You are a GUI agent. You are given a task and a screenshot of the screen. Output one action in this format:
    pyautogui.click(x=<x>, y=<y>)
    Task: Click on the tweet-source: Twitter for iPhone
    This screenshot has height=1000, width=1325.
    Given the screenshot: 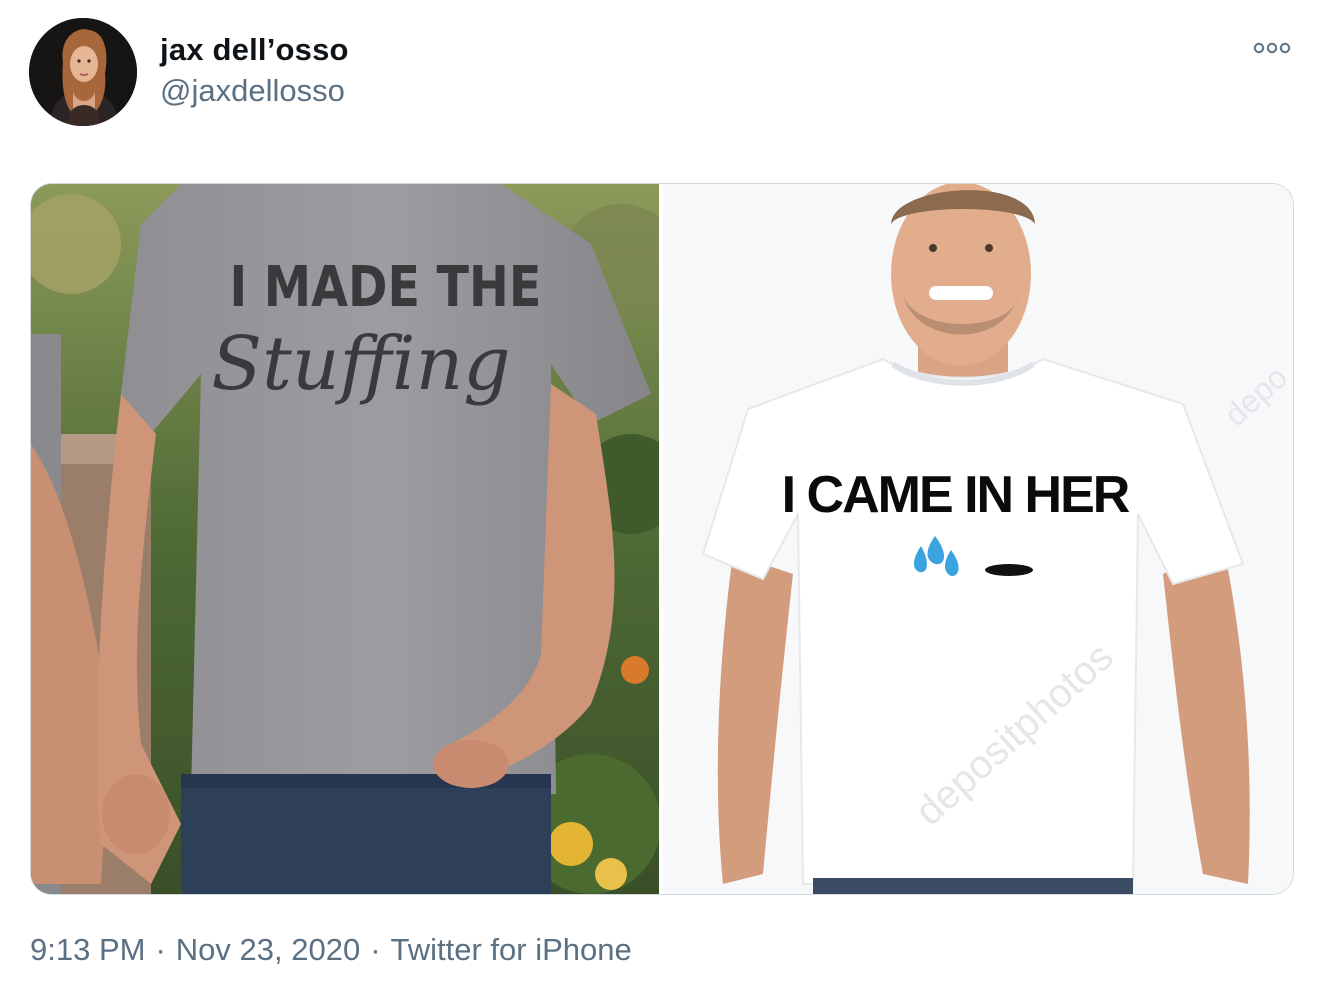 What is the action you would take?
    pyautogui.click(x=511, y=949)
    